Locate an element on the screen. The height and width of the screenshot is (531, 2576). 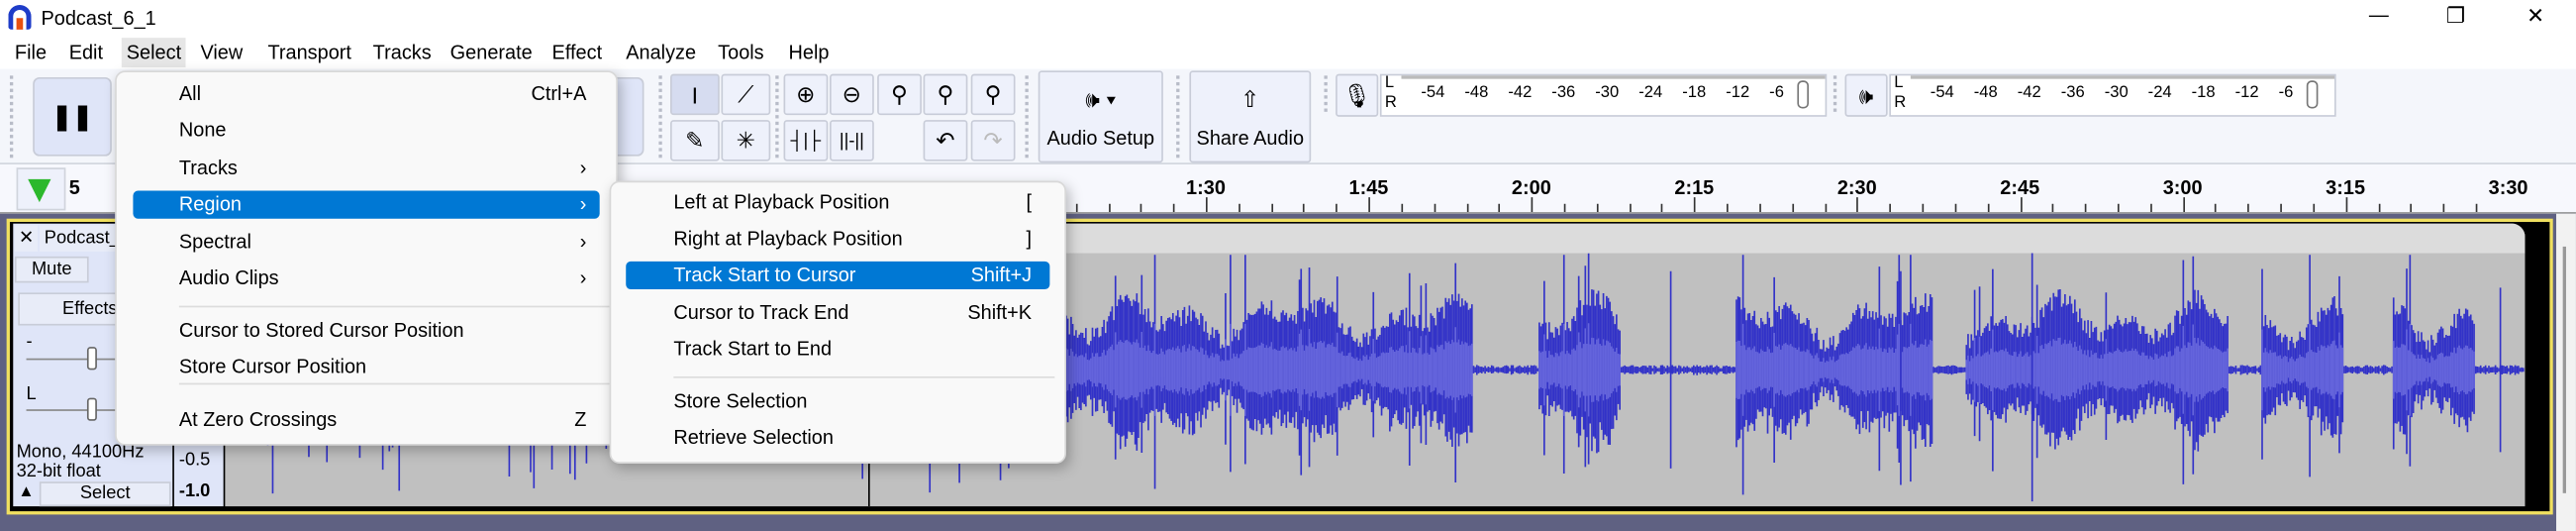
menu-transport: Transport is located at coordinates (308, 52).